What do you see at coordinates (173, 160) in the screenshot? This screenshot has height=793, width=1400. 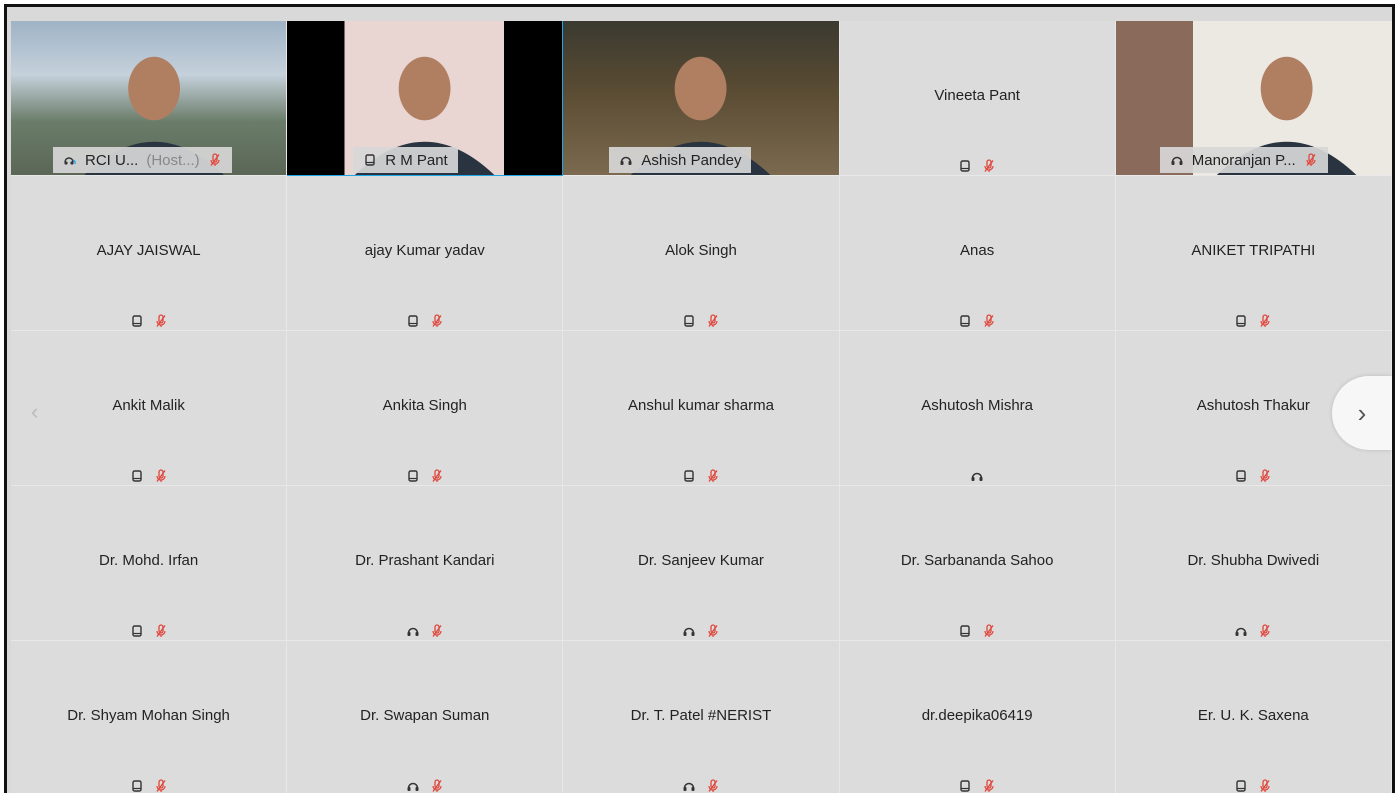 I see `host-badge: (Host...)` at bounding box center [173, 160].